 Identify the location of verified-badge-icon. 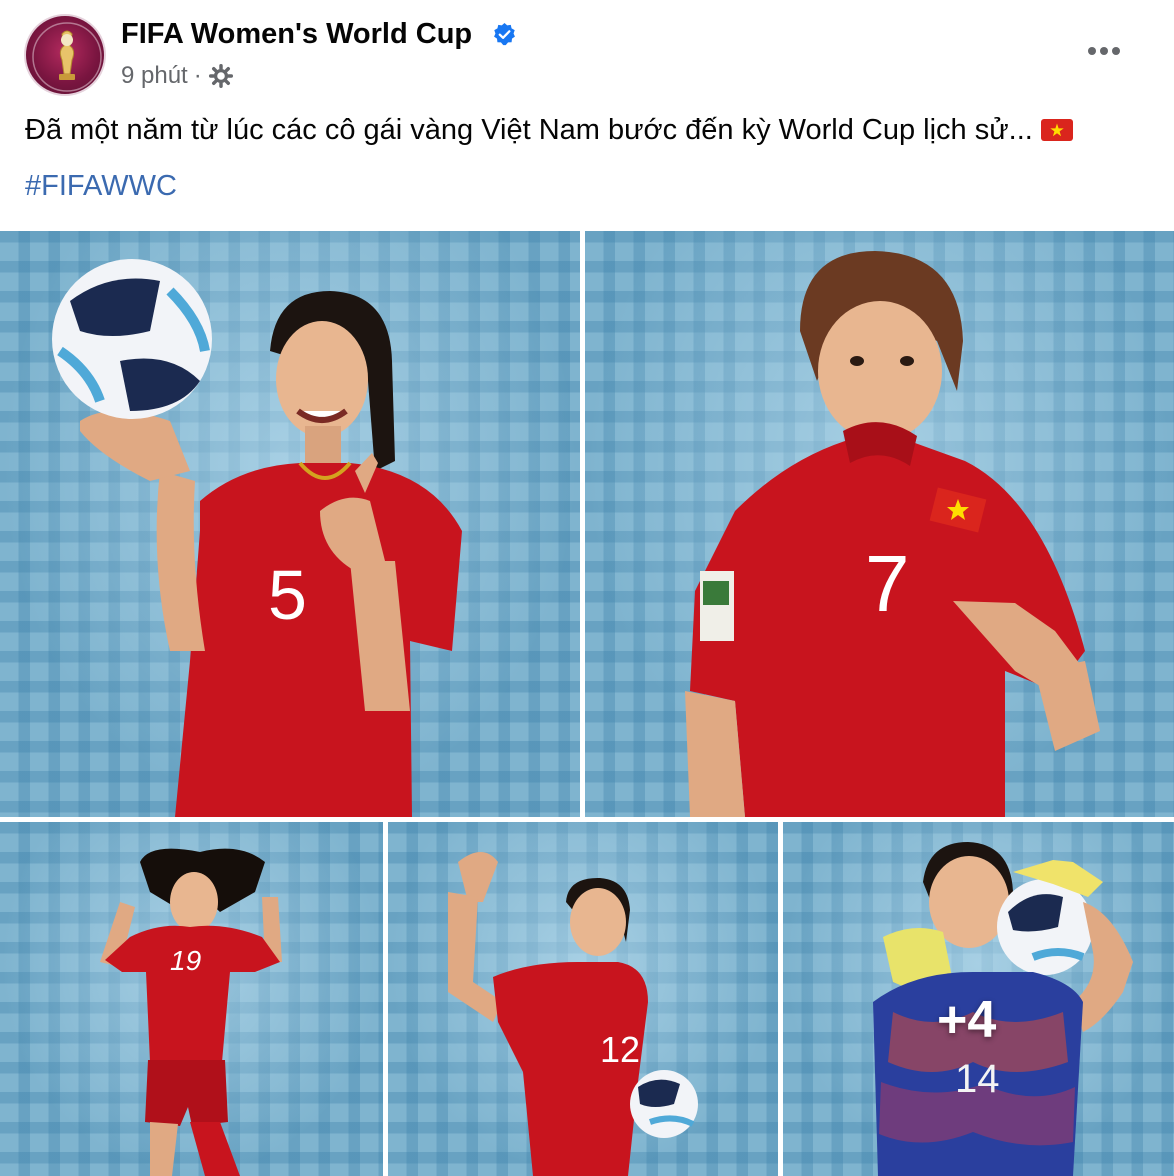
(504, 34).